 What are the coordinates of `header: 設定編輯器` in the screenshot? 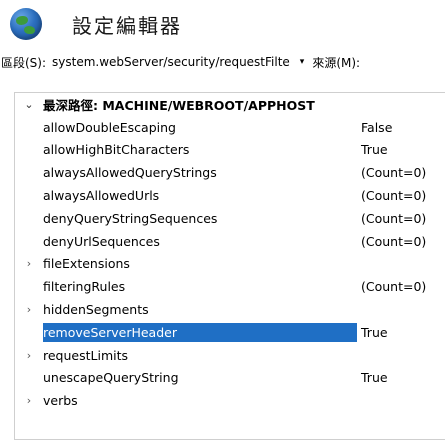 It's located at (96, 24).